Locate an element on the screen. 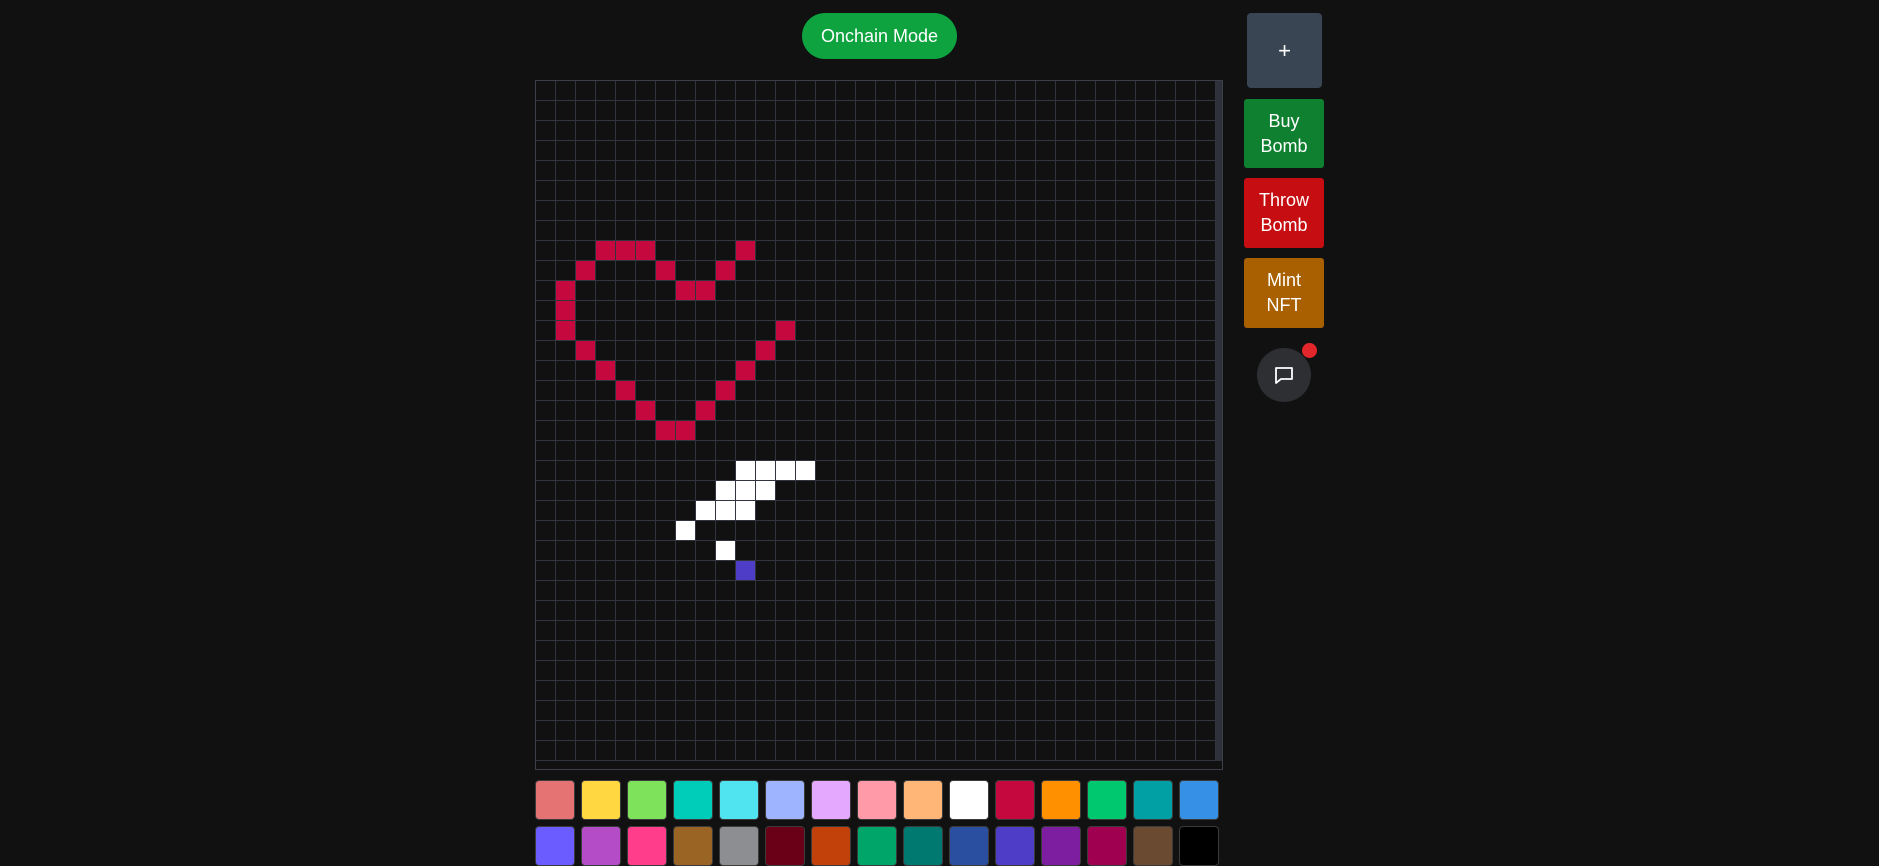 The height and width of the screenshot is (866, 1879). buy-bomb-button: Buy Bomb is located at coordinates (1284, 133).